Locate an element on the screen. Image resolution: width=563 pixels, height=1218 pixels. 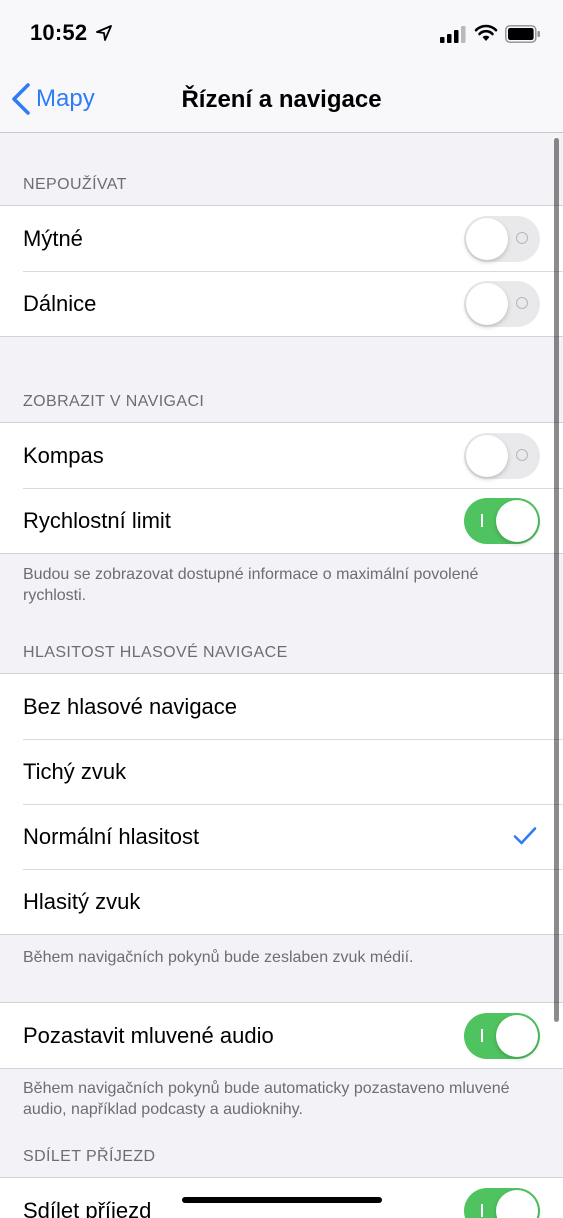
section-header-voice: HLASITOST HLASOVÉ NAVIGACE is located at coordinates (155, 652).